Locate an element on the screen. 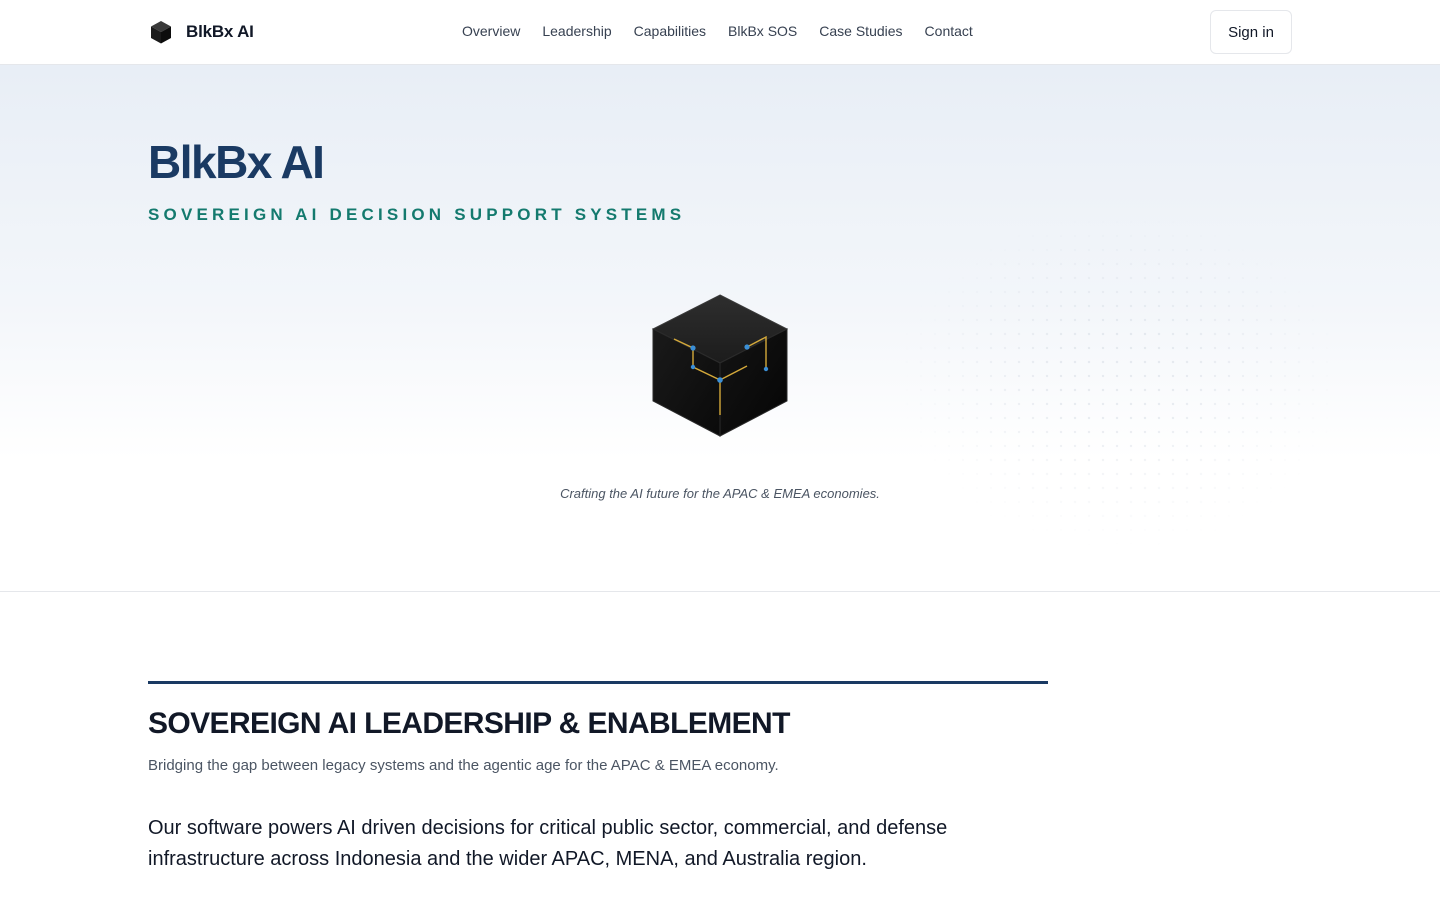 Image resolution: width=1440 pixels, height=900 pixels. section-divider is located at coordinates (598, 682).